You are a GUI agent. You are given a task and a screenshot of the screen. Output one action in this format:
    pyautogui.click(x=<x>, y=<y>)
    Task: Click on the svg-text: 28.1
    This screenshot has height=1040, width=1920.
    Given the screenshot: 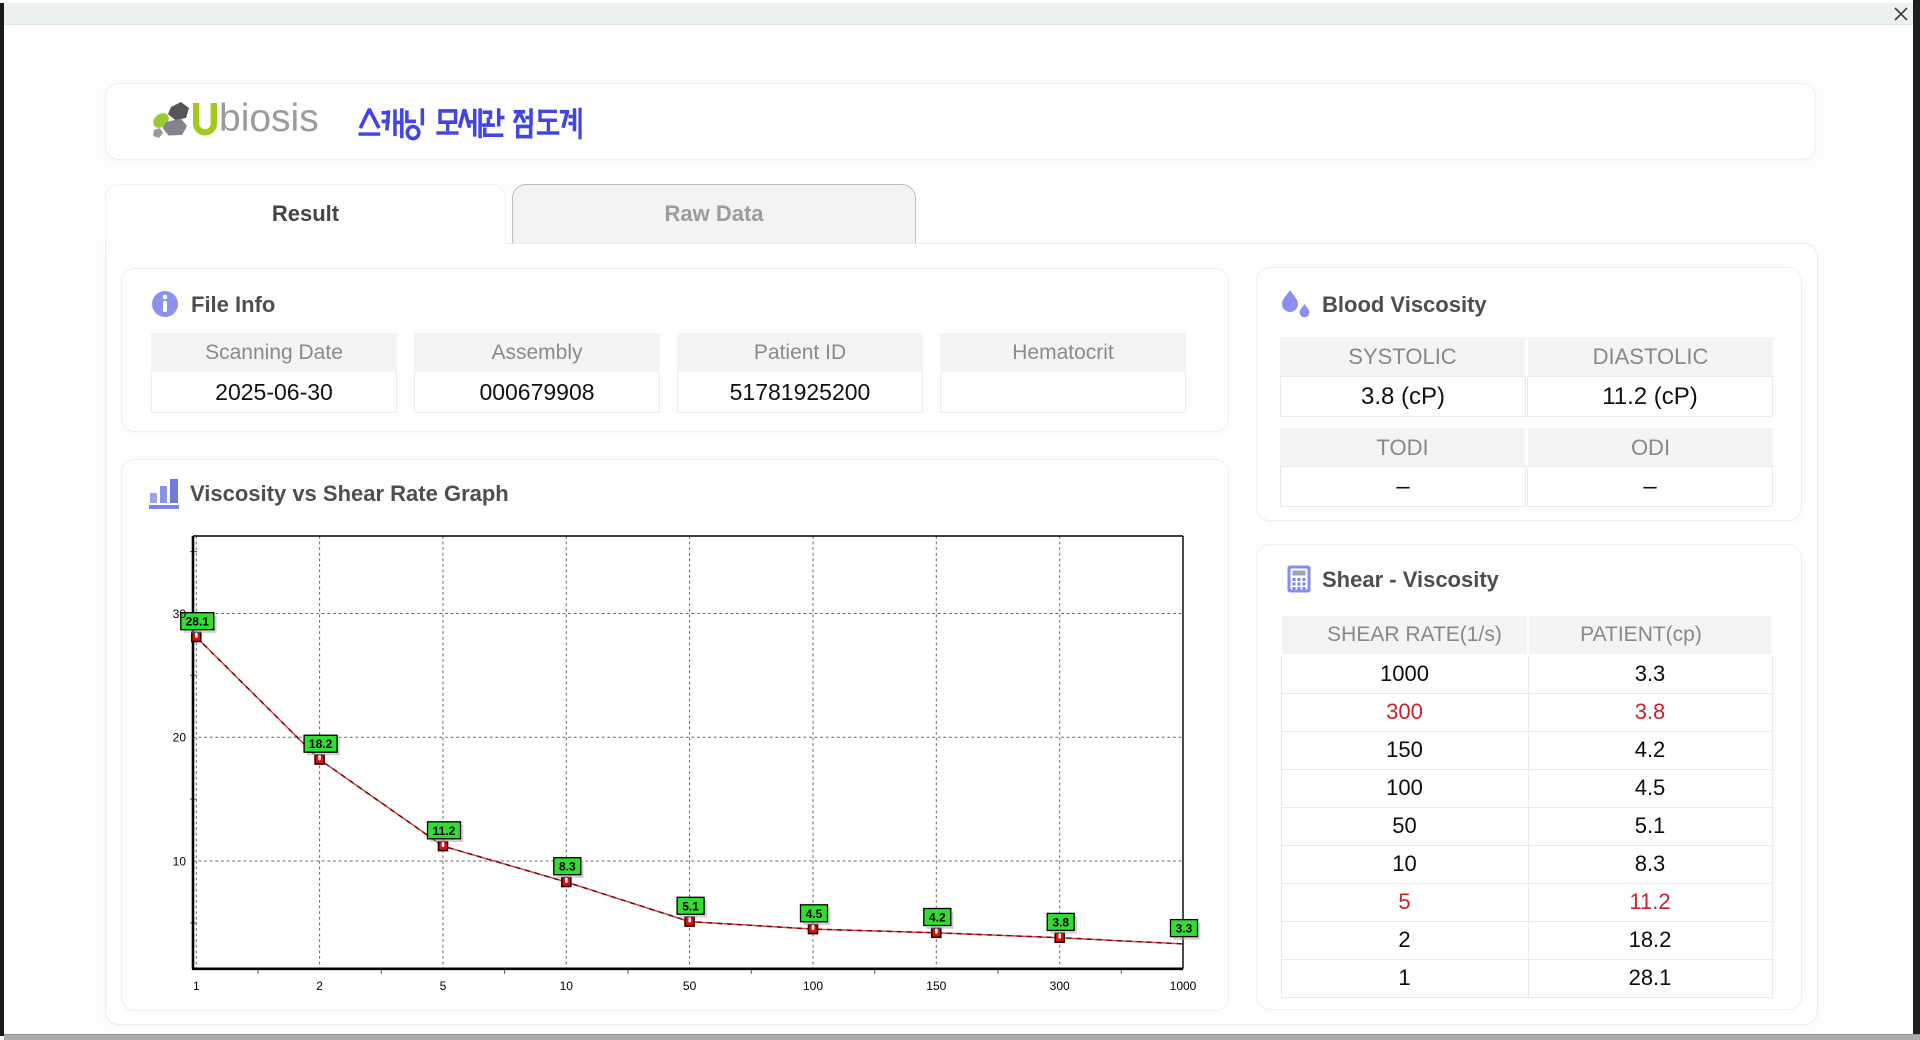 What is the action you would take?
    pyautogui.click(x=198, y=622)
    